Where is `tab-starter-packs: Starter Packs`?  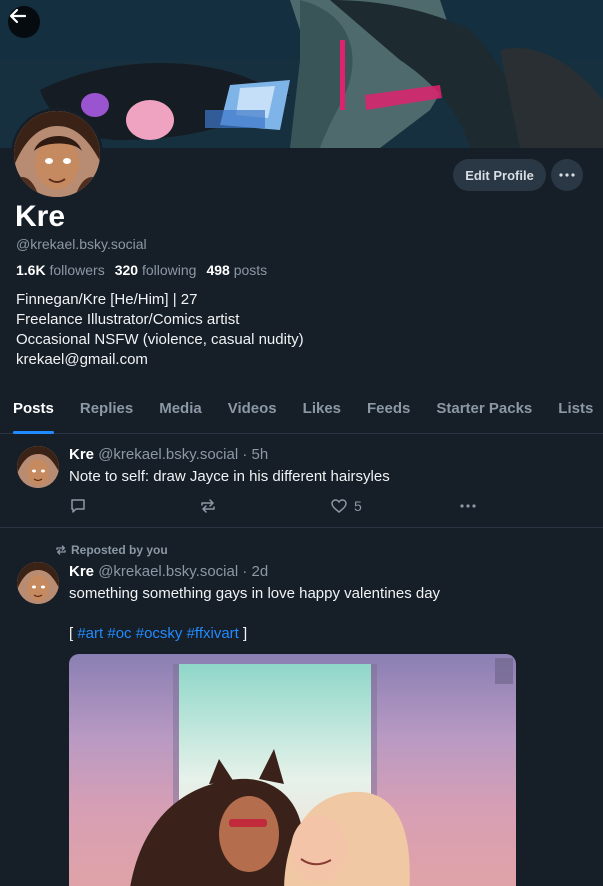
tab-starter-packs: Starter Packs is located at coordinates (484, 414).